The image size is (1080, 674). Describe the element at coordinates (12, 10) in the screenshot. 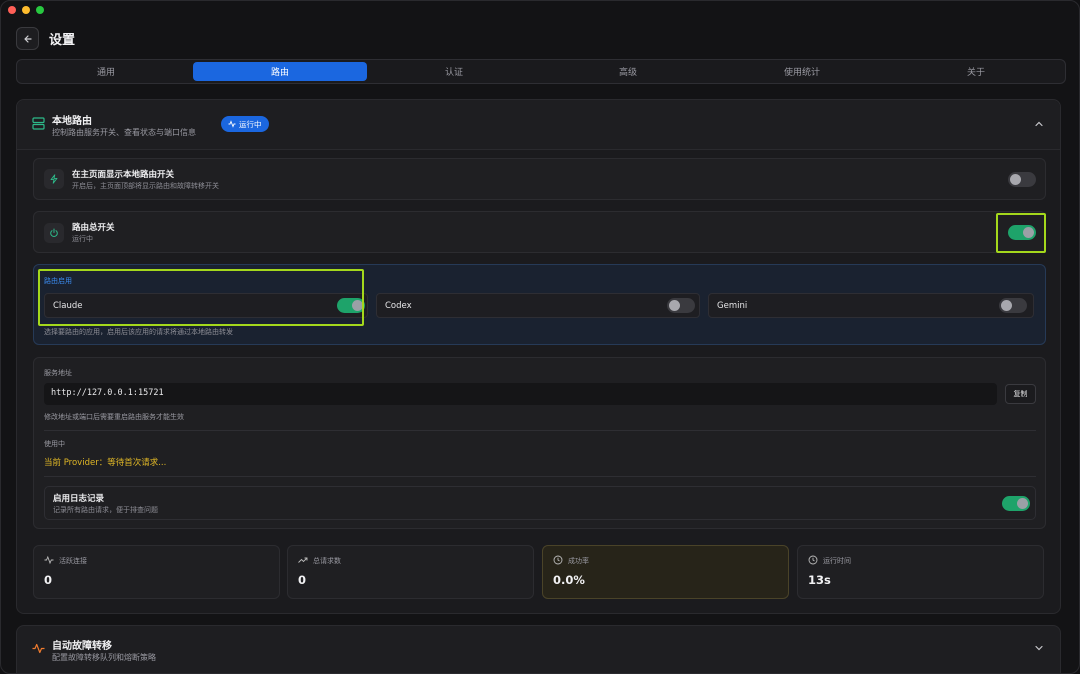

I see `close-window-button` at that location.